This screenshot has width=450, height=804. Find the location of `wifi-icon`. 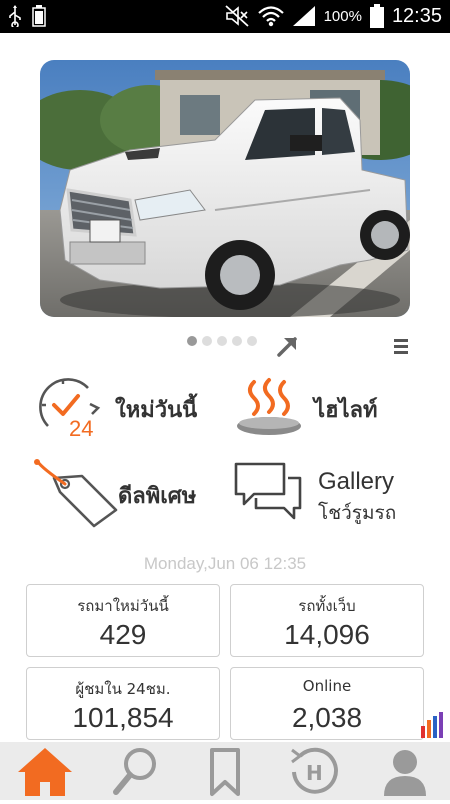

wifi-icon is located at coordinates (270, 16).